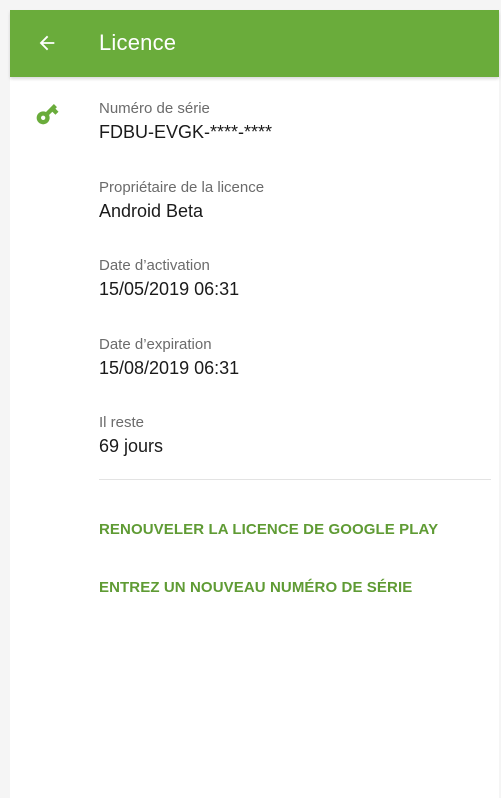 This screenshot has height=798, width=501. I want to click on divider, so click(295, 479).